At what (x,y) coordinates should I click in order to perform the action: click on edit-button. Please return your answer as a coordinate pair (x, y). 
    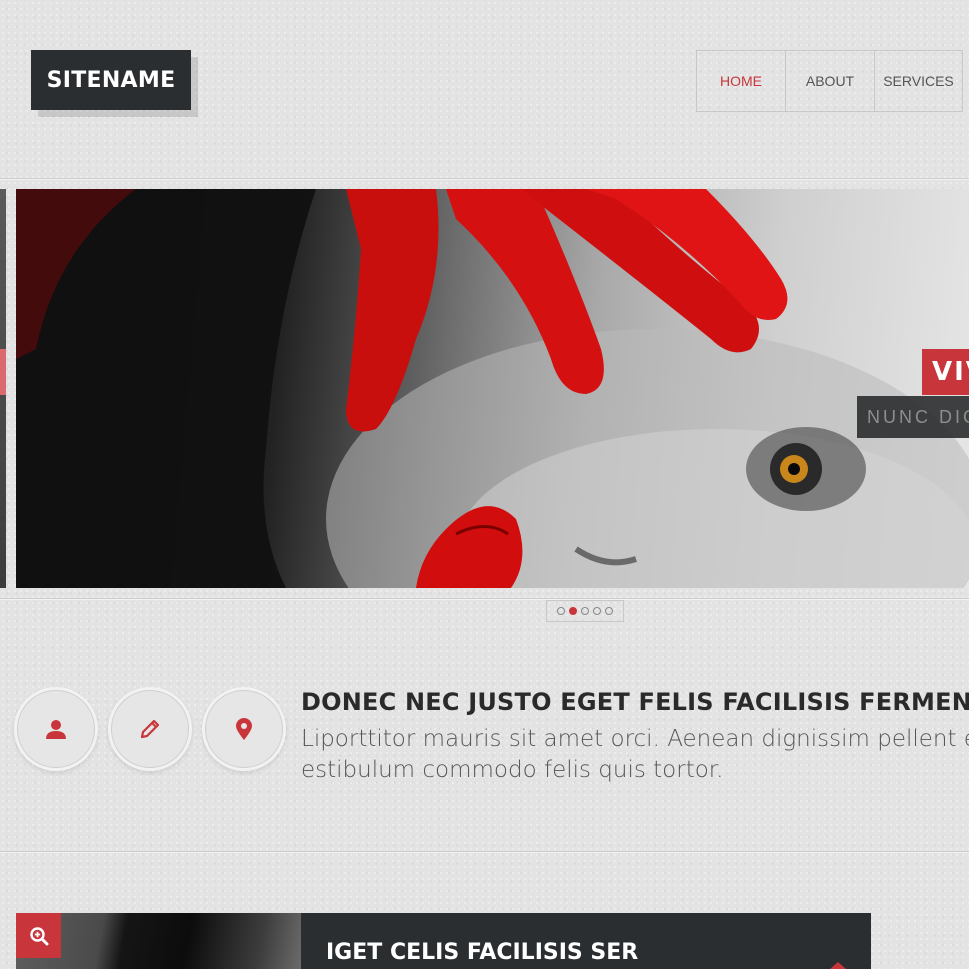
    Looking at the image, I should click on (150, 729).